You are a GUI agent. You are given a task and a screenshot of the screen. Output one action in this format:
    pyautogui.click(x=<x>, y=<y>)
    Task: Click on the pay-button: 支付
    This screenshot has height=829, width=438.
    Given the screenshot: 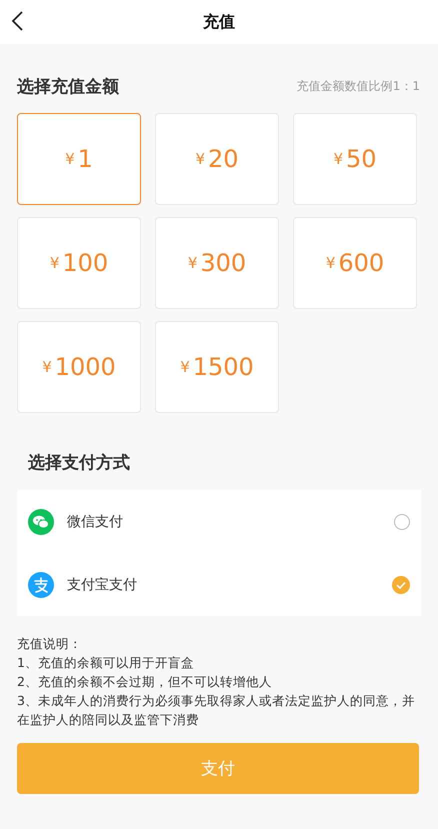 What is the action you would take?
    pyautogui.click(x=218, y=768)
    